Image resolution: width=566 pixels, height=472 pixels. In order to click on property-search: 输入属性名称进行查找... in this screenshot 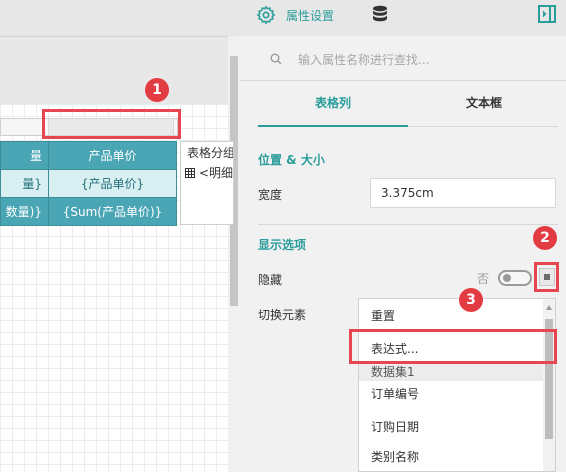, I will do `click(406, 59)`.